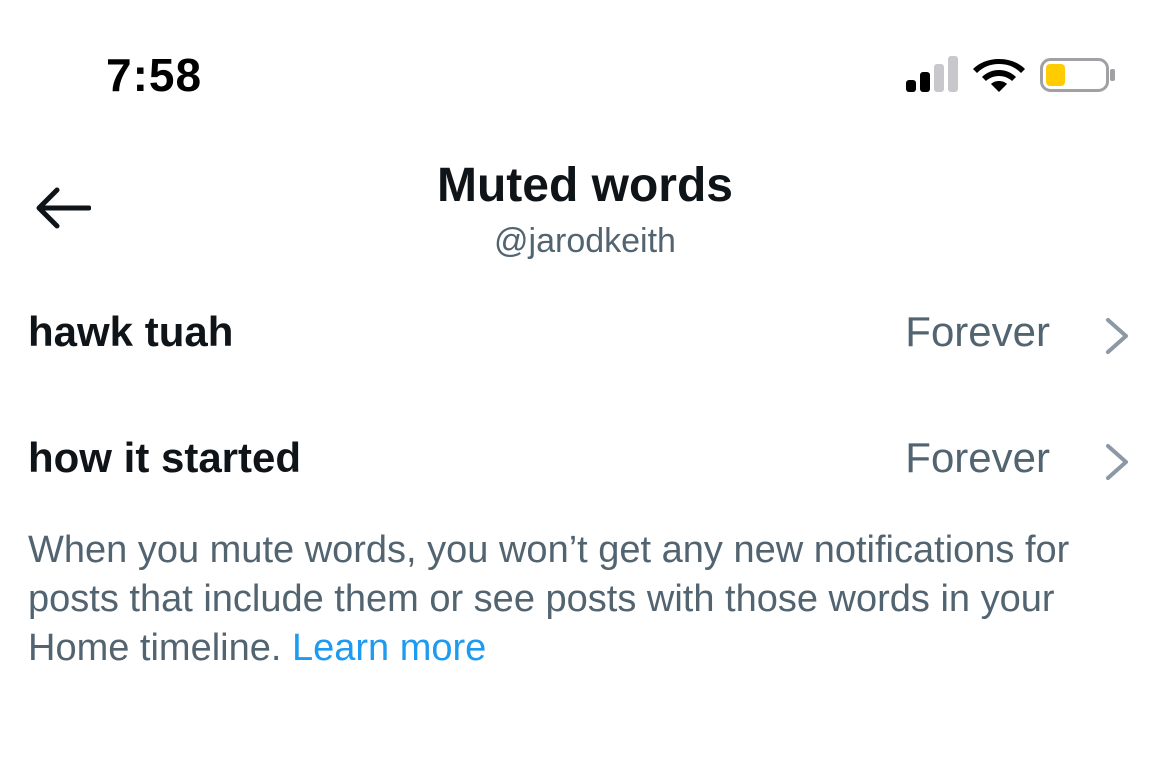 The width and height of the screenshot is (1170, 782). Describe the element at coordinates (999, 75) in the screenshot. I see `wifi-icon` at that location.